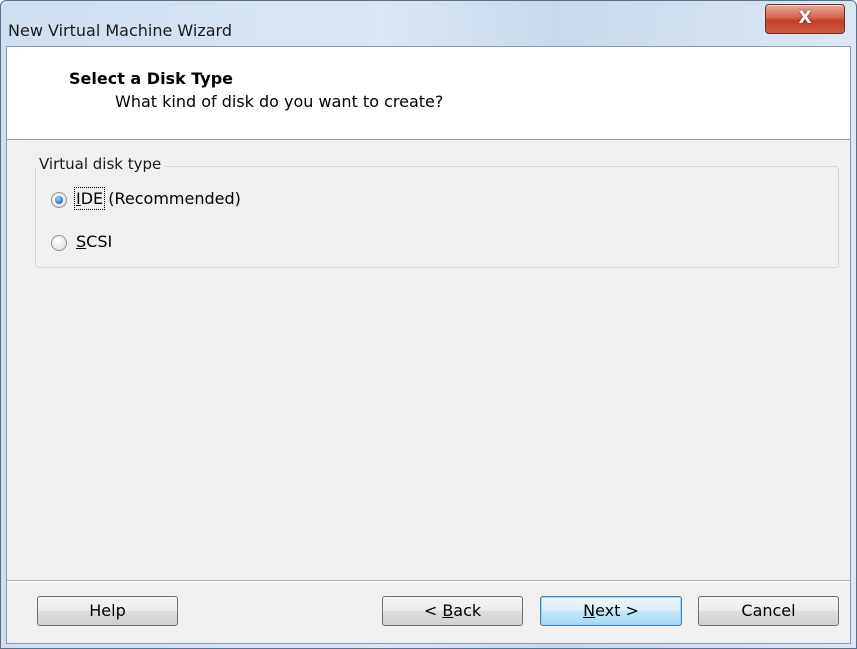  I want to click on footer-divider, so click(428, 581).